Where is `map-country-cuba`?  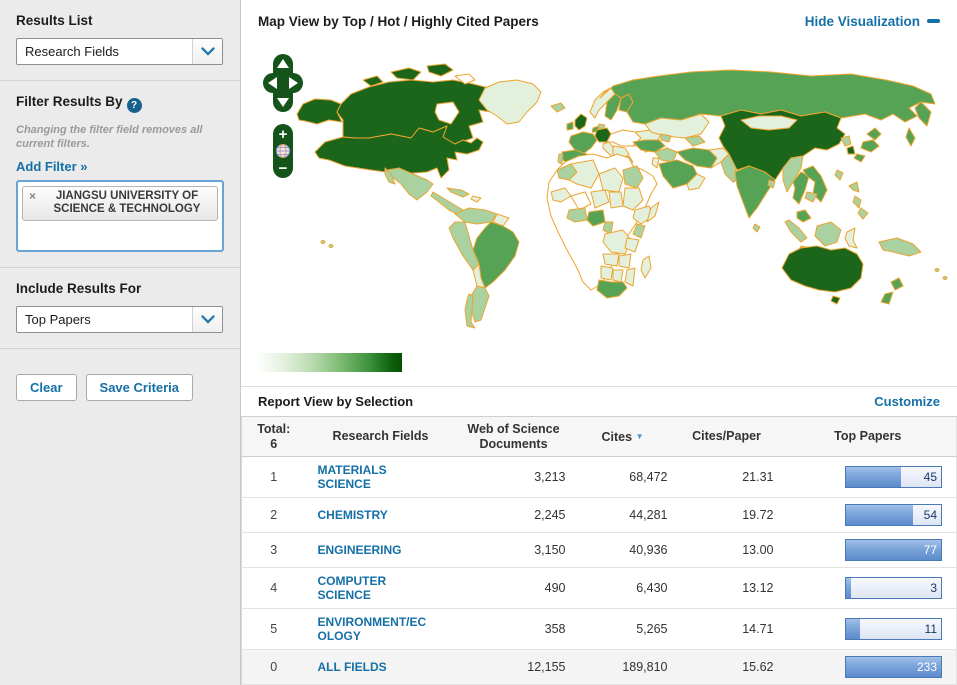
map-country-cuba is located at coordinates (458, 192).